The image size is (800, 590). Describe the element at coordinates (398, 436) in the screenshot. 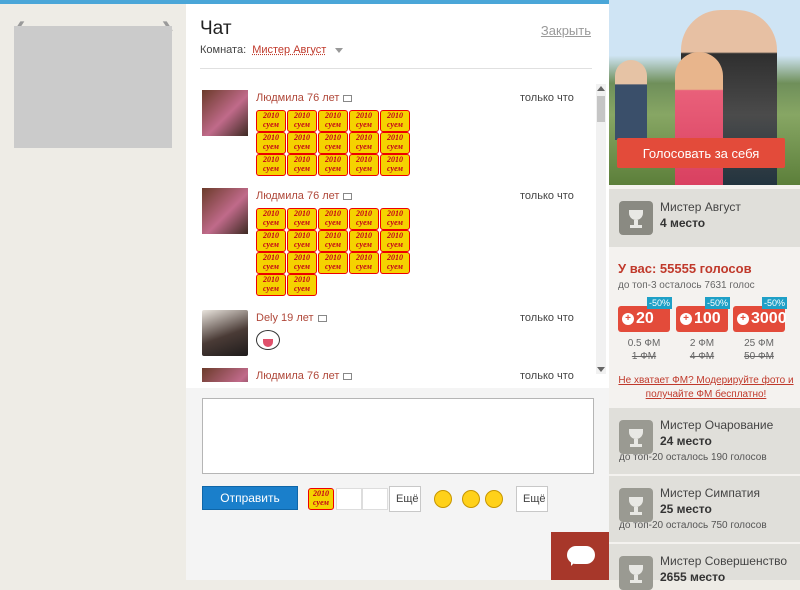

I see `message-input` at that location.